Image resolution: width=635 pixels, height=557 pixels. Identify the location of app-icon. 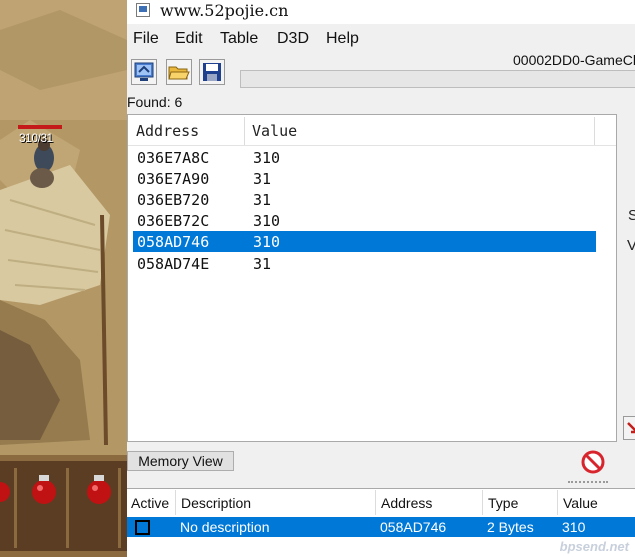
(143, 10).